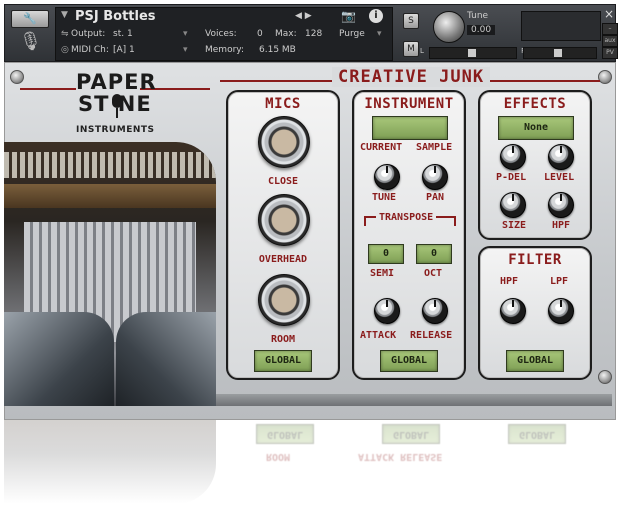 Image resolution: width=620 pixels, height=508 pixels. I want to click on purge-dropdown-icon: ▾, so click(379, 34).